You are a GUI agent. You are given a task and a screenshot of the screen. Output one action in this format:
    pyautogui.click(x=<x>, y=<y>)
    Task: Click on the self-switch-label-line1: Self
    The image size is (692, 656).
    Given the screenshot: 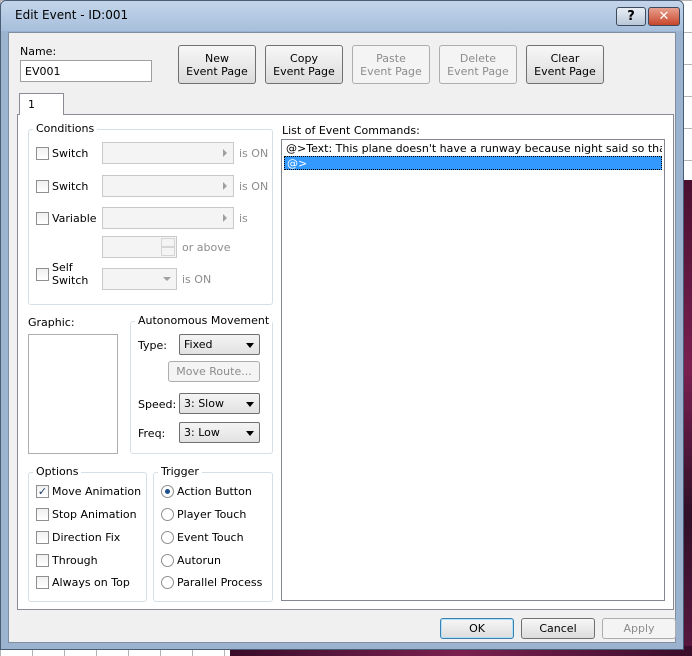 What is the action you would take?
    pyautogui.click(x=62, y=267)
    